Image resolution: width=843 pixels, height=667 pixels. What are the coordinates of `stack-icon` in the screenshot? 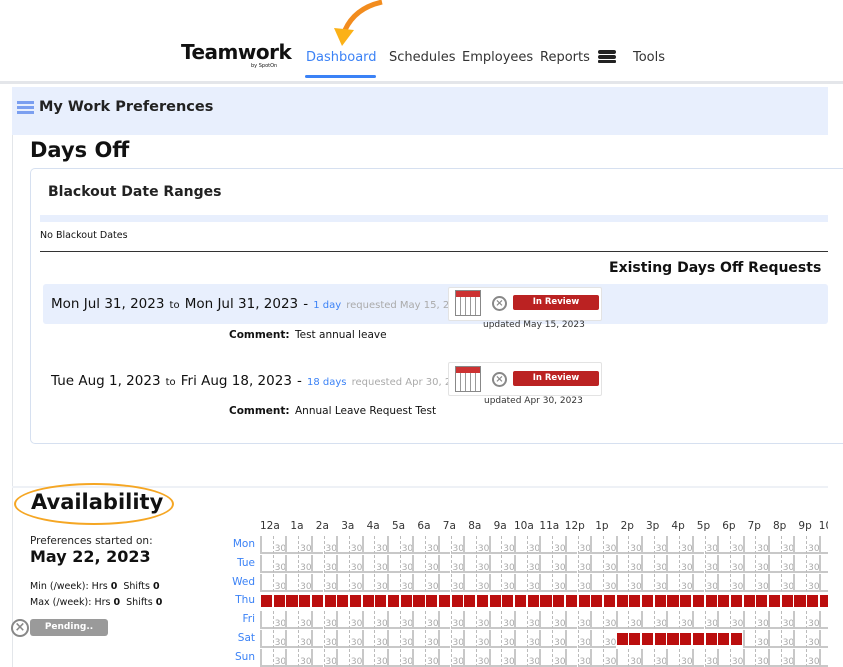 It's located at (607, 57).